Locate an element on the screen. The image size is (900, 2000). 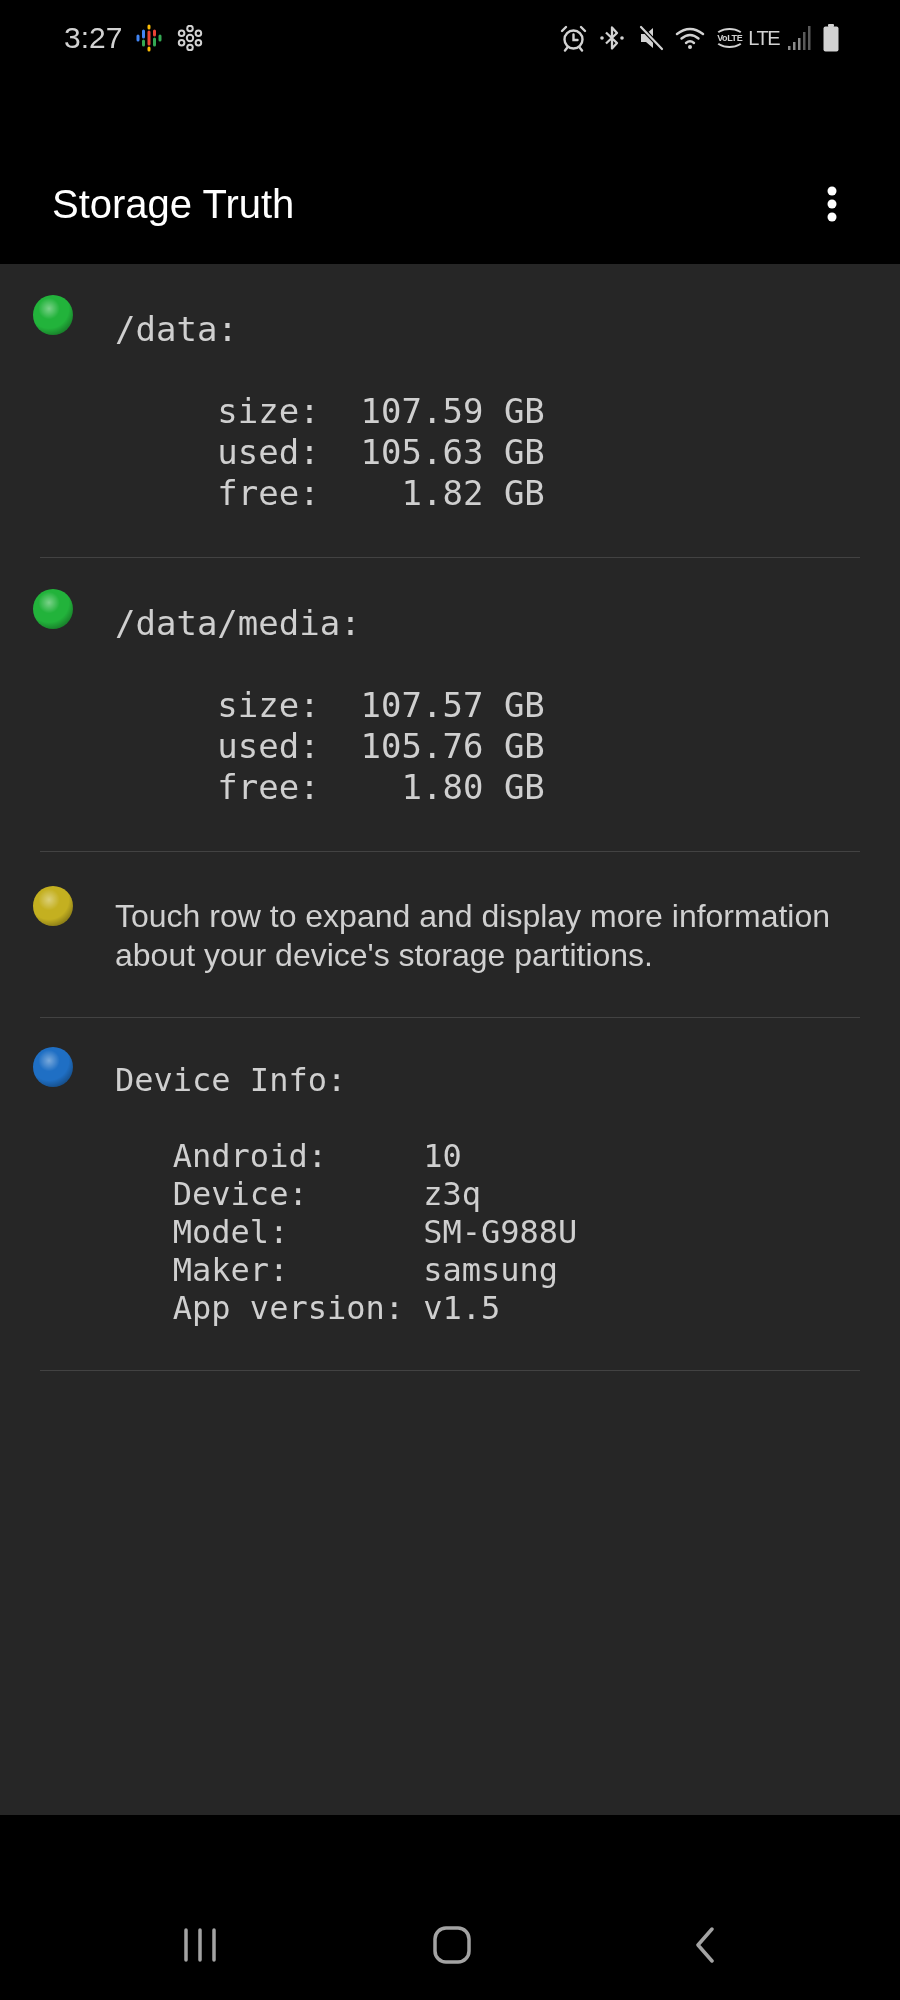
back-icon is located at coordinates (705, 1945).